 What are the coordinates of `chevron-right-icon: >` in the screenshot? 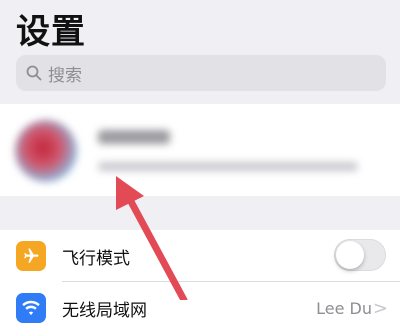 It's located at (380, 308).